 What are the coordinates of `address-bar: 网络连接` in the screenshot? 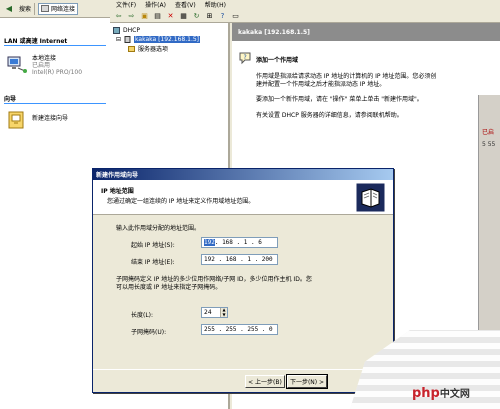 It's located at (58, 8).